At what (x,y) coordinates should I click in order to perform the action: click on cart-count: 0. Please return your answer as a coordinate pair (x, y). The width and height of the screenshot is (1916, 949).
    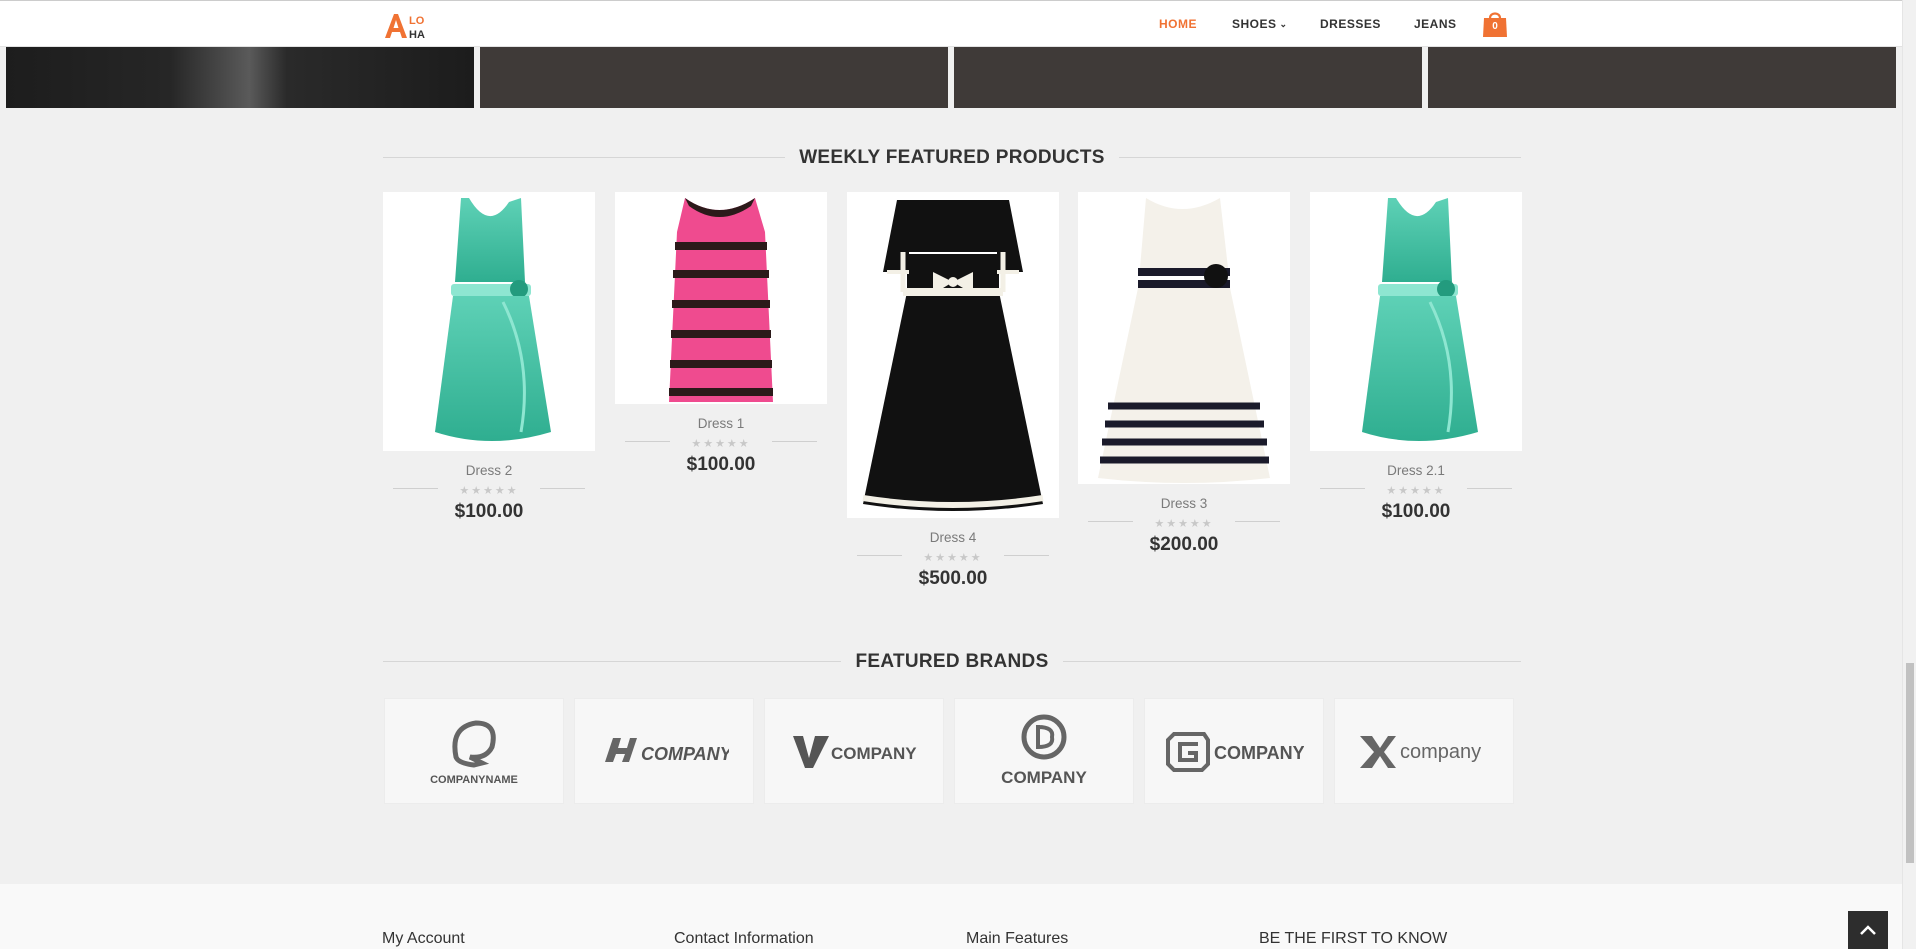
    Looking at the image, I should click on (1495, 26).